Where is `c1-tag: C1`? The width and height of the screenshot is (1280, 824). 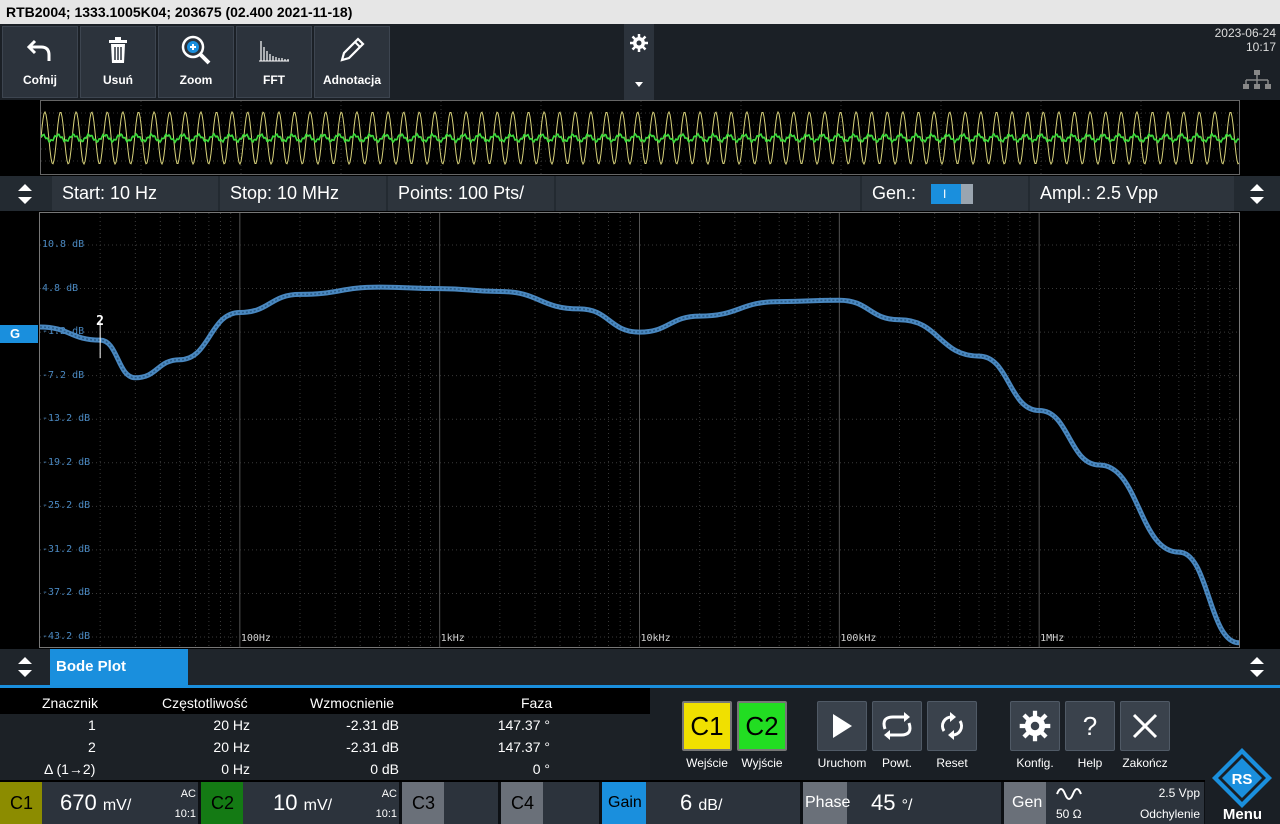
c1-tag: C1 is located at coordinates (21, 803).